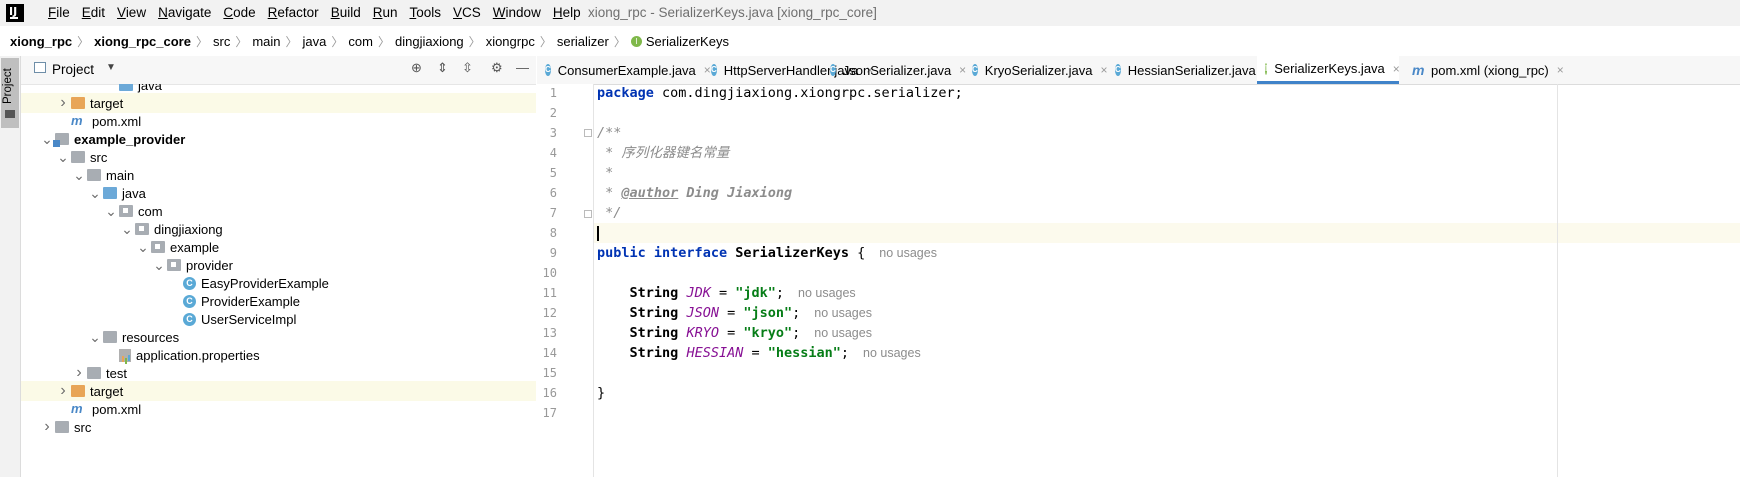  I want to click on gear-icon: ⚙, so click(497, 68).